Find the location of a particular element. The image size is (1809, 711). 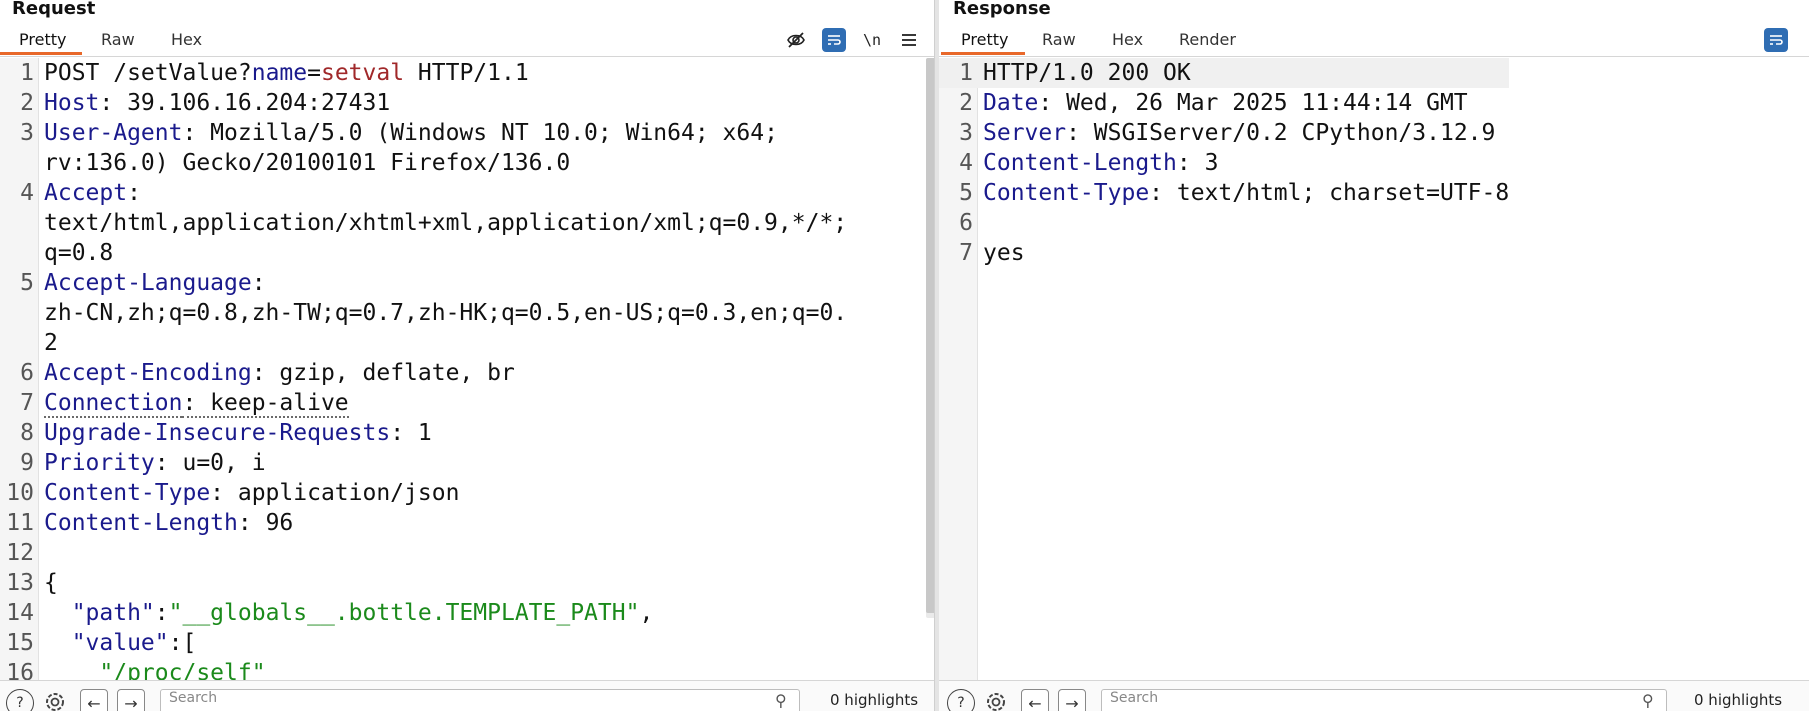

line-number: 12 is located at coordinates (20, 553).